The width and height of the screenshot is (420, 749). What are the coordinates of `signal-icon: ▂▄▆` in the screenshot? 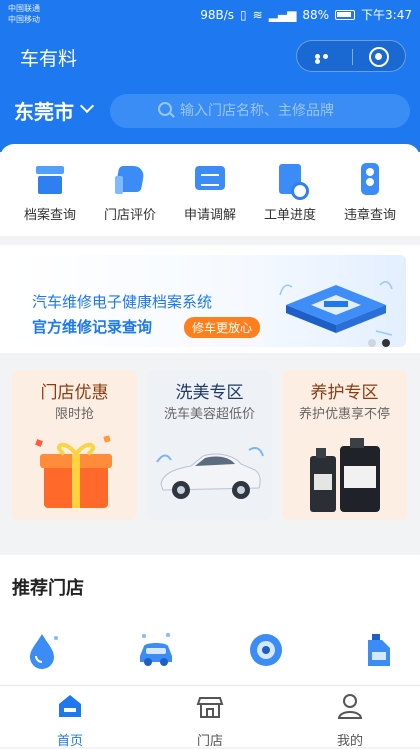 It's located at (282, 14).